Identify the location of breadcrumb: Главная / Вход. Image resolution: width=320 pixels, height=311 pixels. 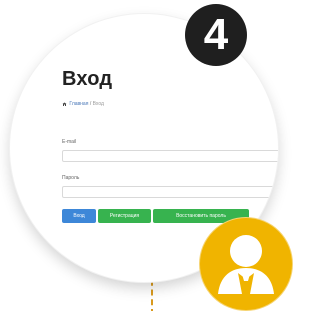
(83, 104).